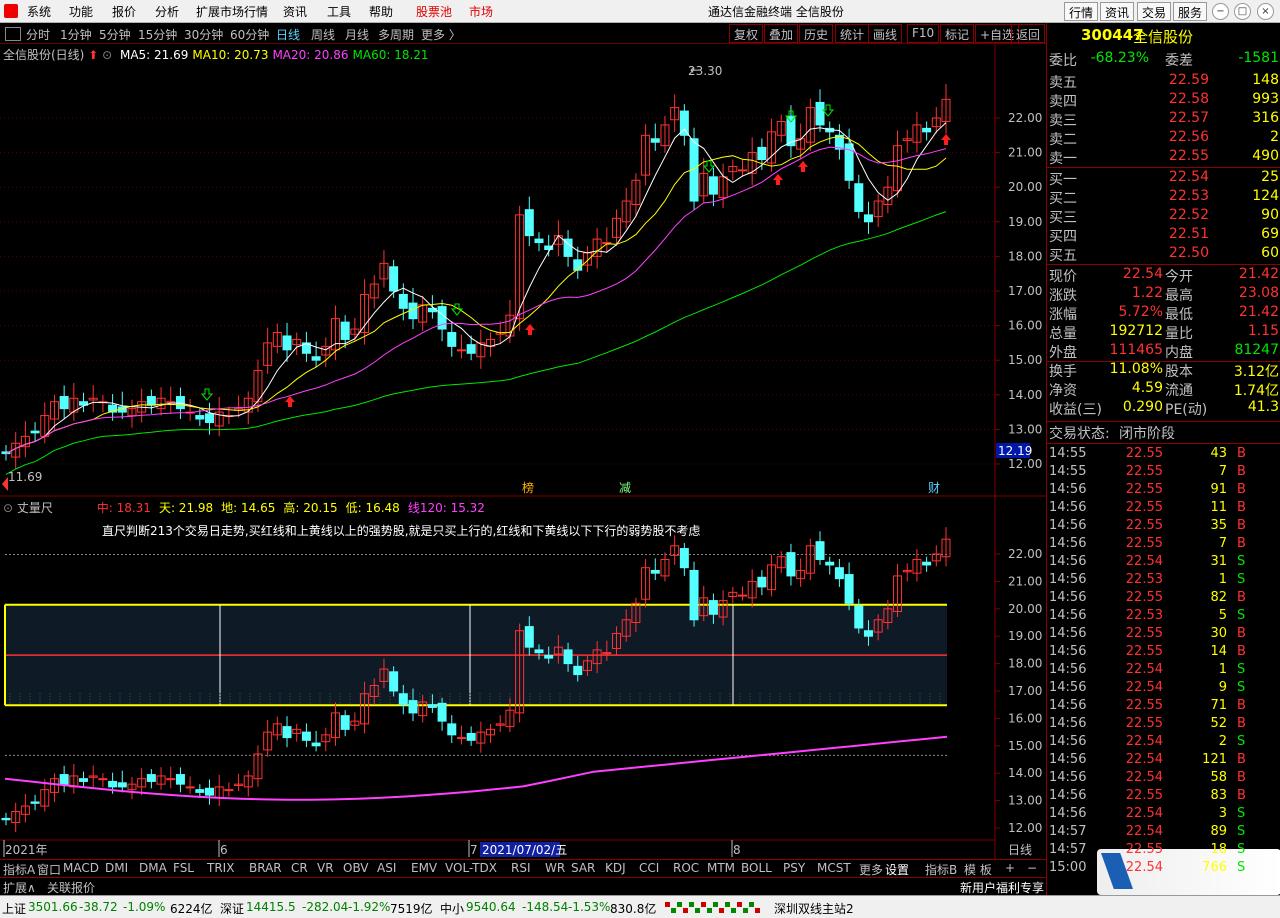  Describe the element at coordinates (615, 868) in the screenshot. I see `indicator-tab-17: KDJ` at that location.